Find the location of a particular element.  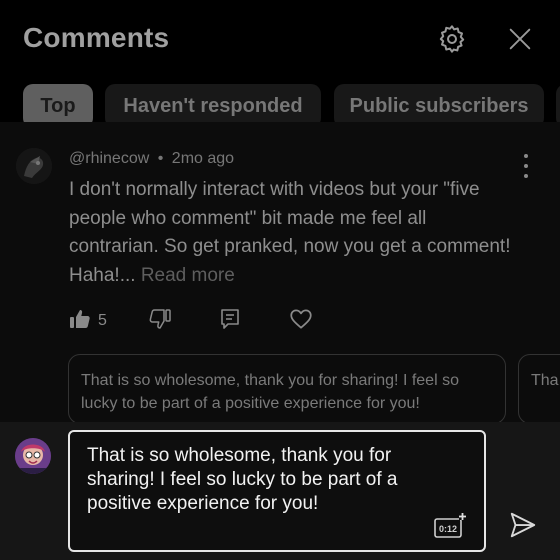

gear-icon is located at coordinates (452, 39).